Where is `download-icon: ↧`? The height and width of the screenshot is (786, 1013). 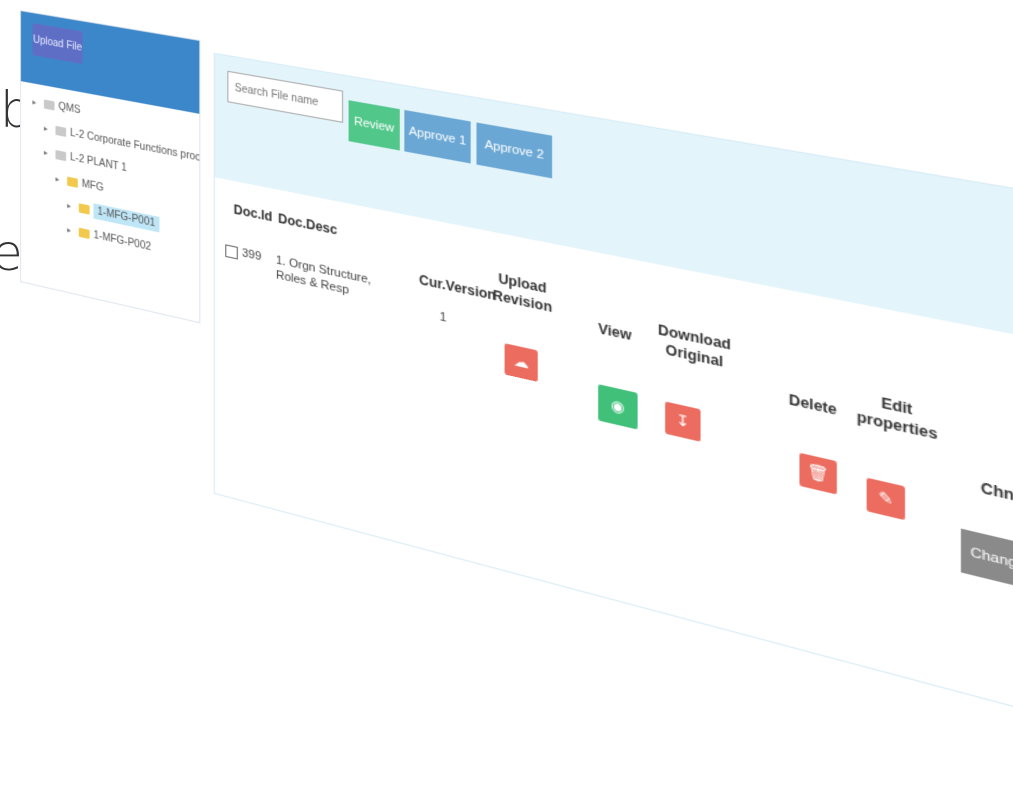
download-icon: ↧ is located at coordinates (682, 421).